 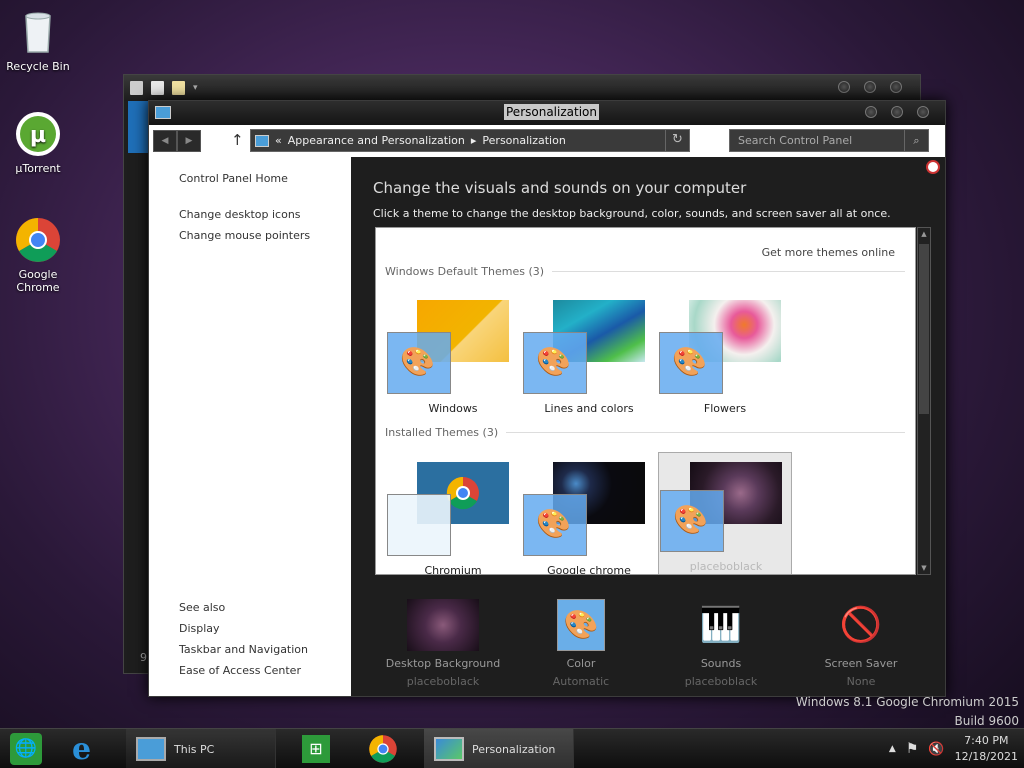 I want to click on desktop-background-option: Desktop Background placeboblack, so click(x=443, y=643).